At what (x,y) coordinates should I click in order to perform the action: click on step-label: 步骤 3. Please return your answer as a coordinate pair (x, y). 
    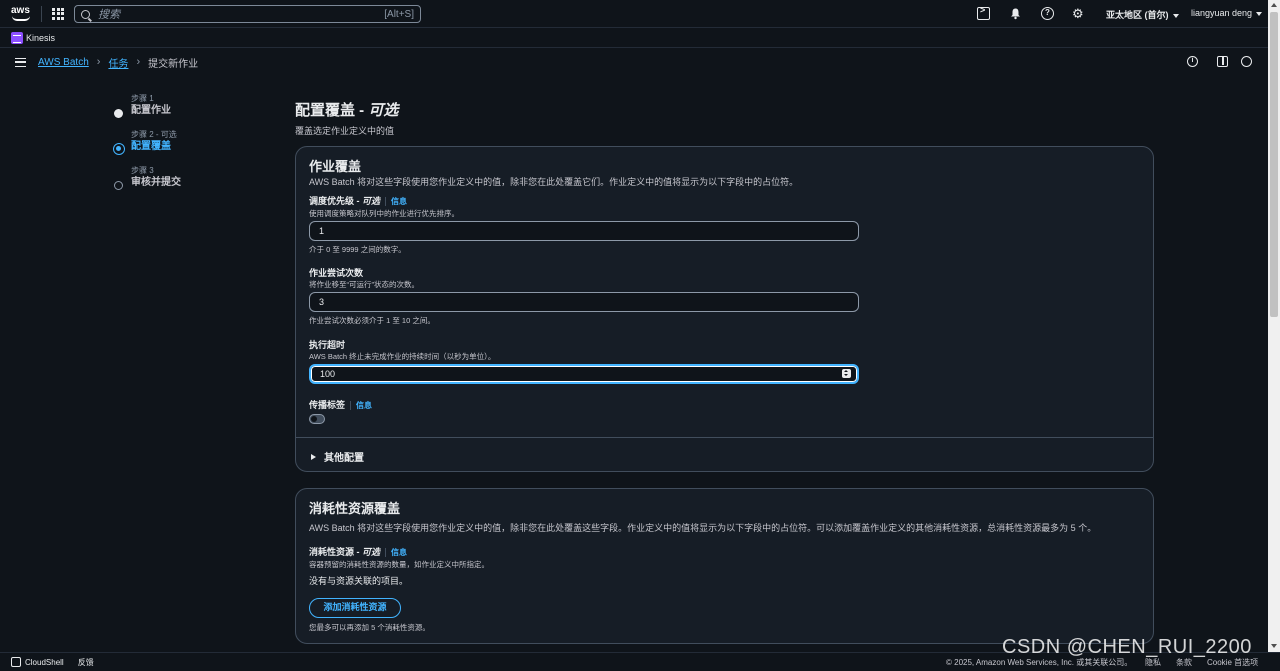
    Looking at the image, I should click on (142, 170).